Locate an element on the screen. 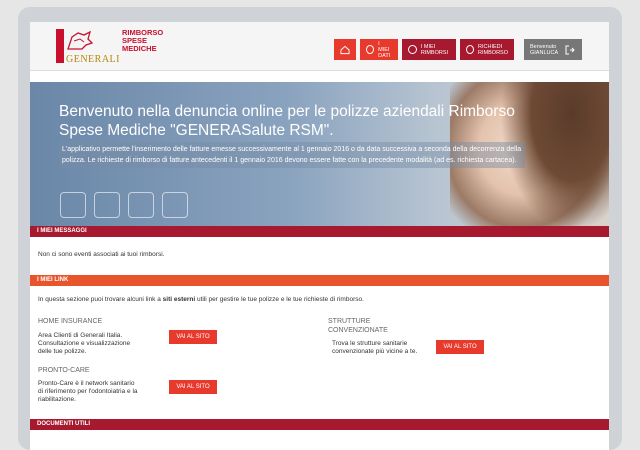 The width and height of the screenshot is (640, 450). home-icon is located at coordinates (345, 49).